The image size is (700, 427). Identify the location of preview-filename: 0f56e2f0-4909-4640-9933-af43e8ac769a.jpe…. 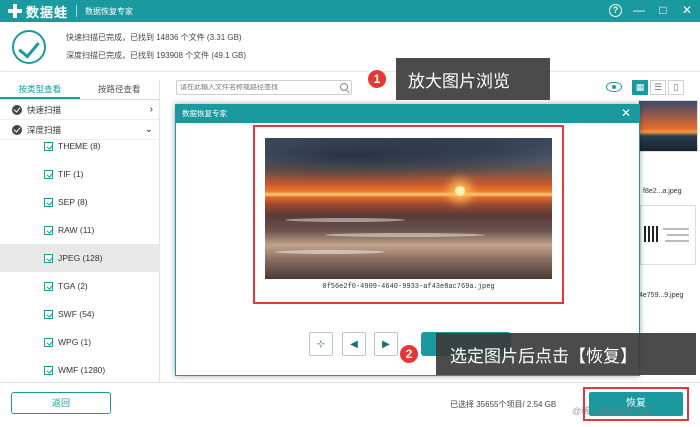
(408, 287).